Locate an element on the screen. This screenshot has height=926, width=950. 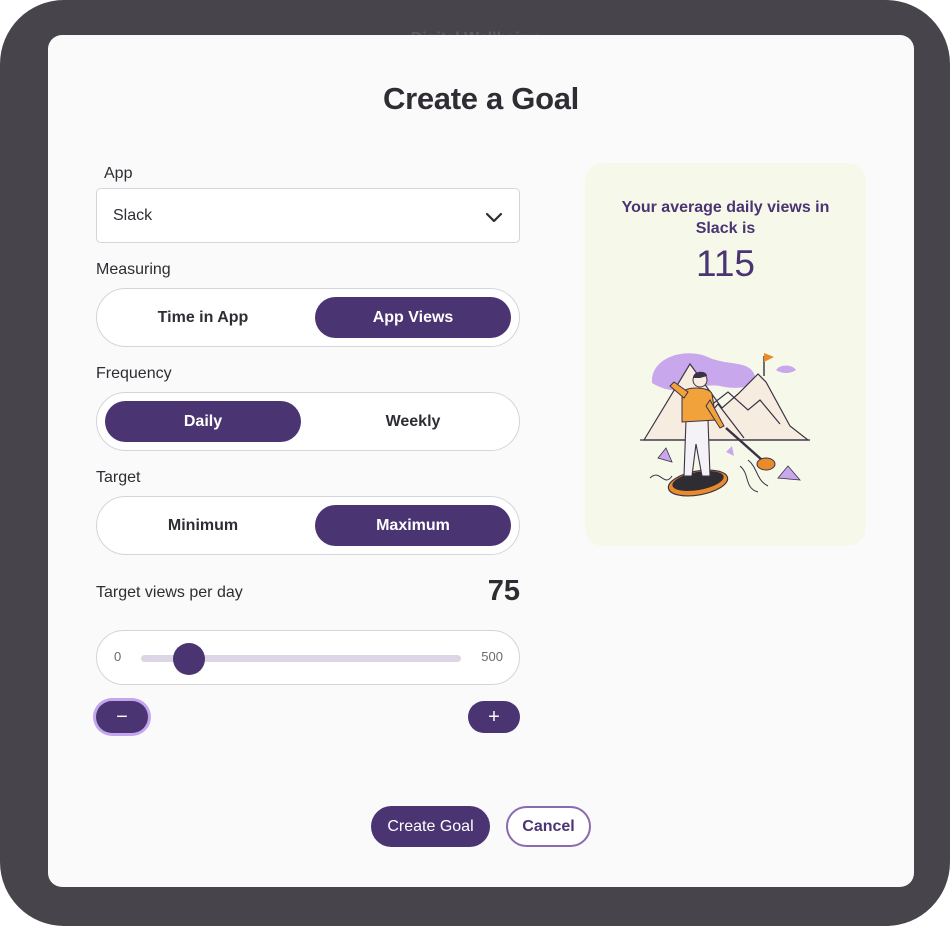
target-toggle: Minimum Maximum is located at coordinates (308, 525).